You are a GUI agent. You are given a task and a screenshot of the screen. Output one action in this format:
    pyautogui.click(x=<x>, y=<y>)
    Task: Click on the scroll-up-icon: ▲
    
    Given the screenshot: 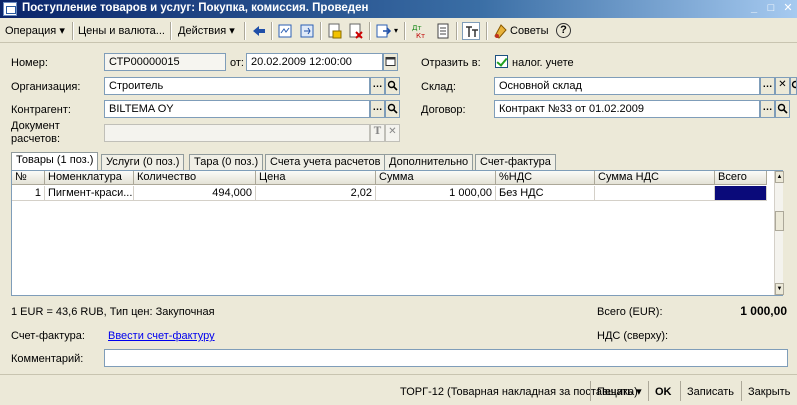 What is the action you would take?
    pyautogui.click(x=779, y=177)
    